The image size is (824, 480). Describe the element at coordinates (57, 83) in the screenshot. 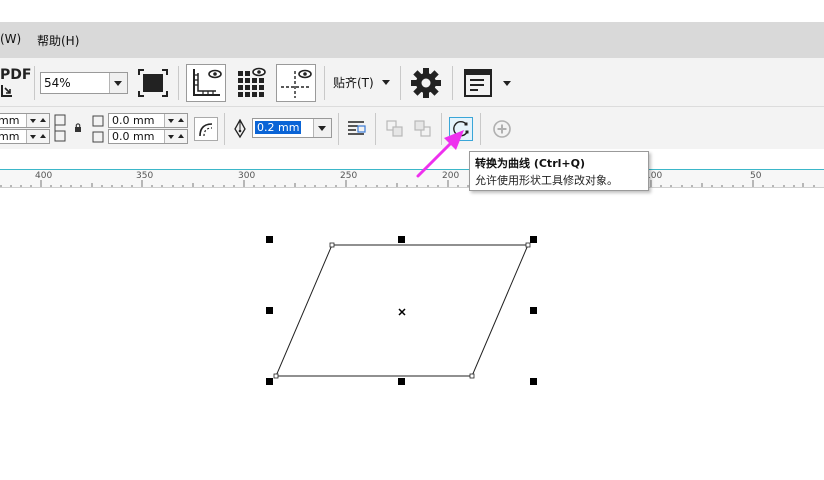

I see `zoom-level-value: 54%` at that location.